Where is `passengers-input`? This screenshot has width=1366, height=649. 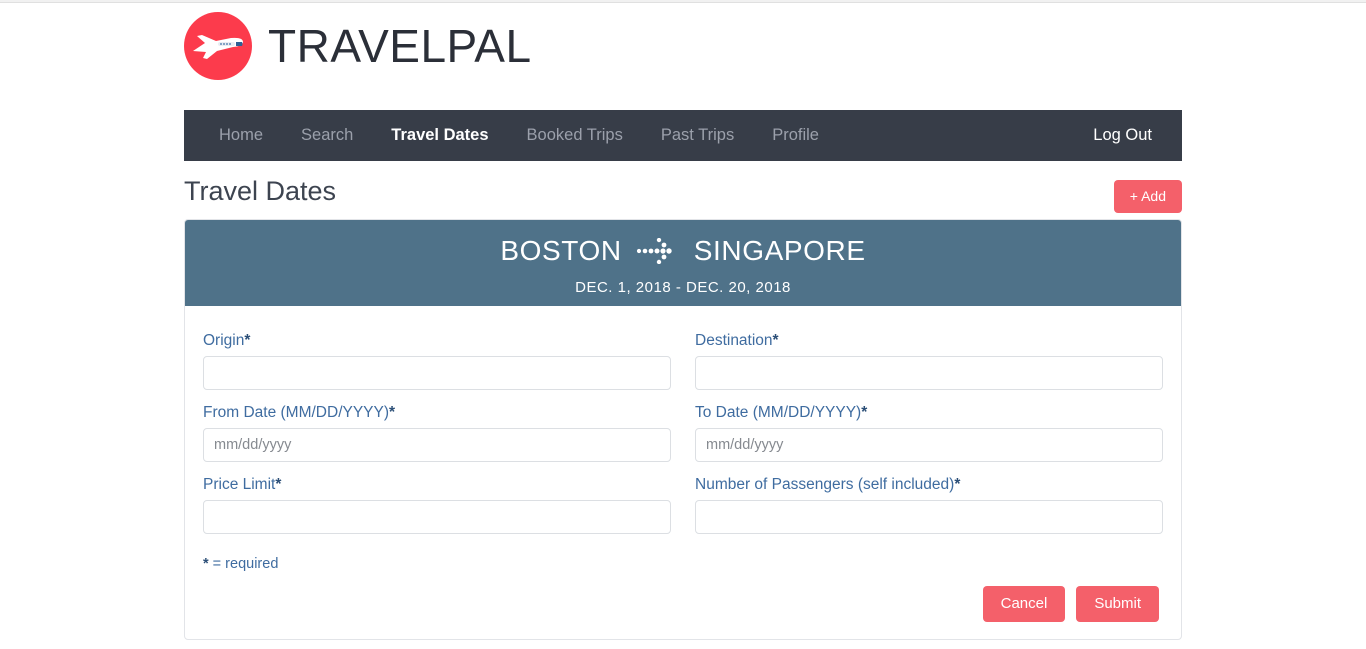 passengers-input is located at coordinates (929, 517).